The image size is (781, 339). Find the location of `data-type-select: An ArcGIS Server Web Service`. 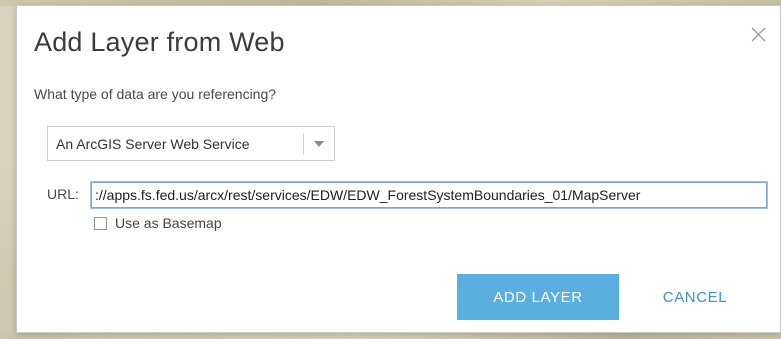

data-type-select: An ArcGIS Server Web Service is located at coordinates (191, 143).